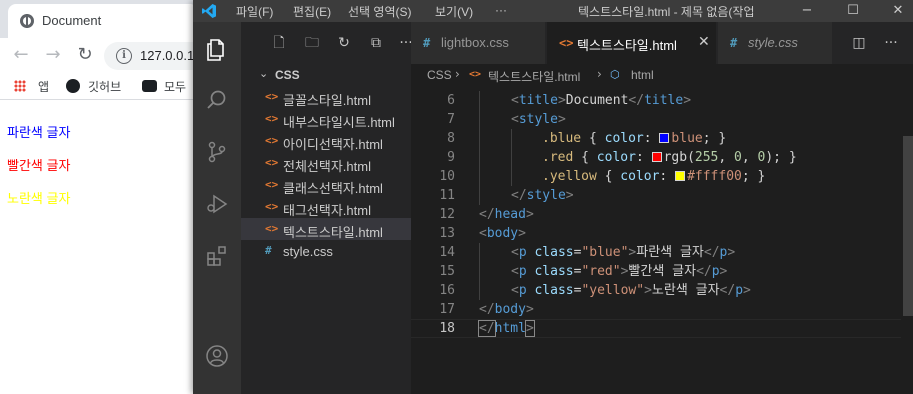  I want to click on maximize-icon: ☐, so click(853, 11).